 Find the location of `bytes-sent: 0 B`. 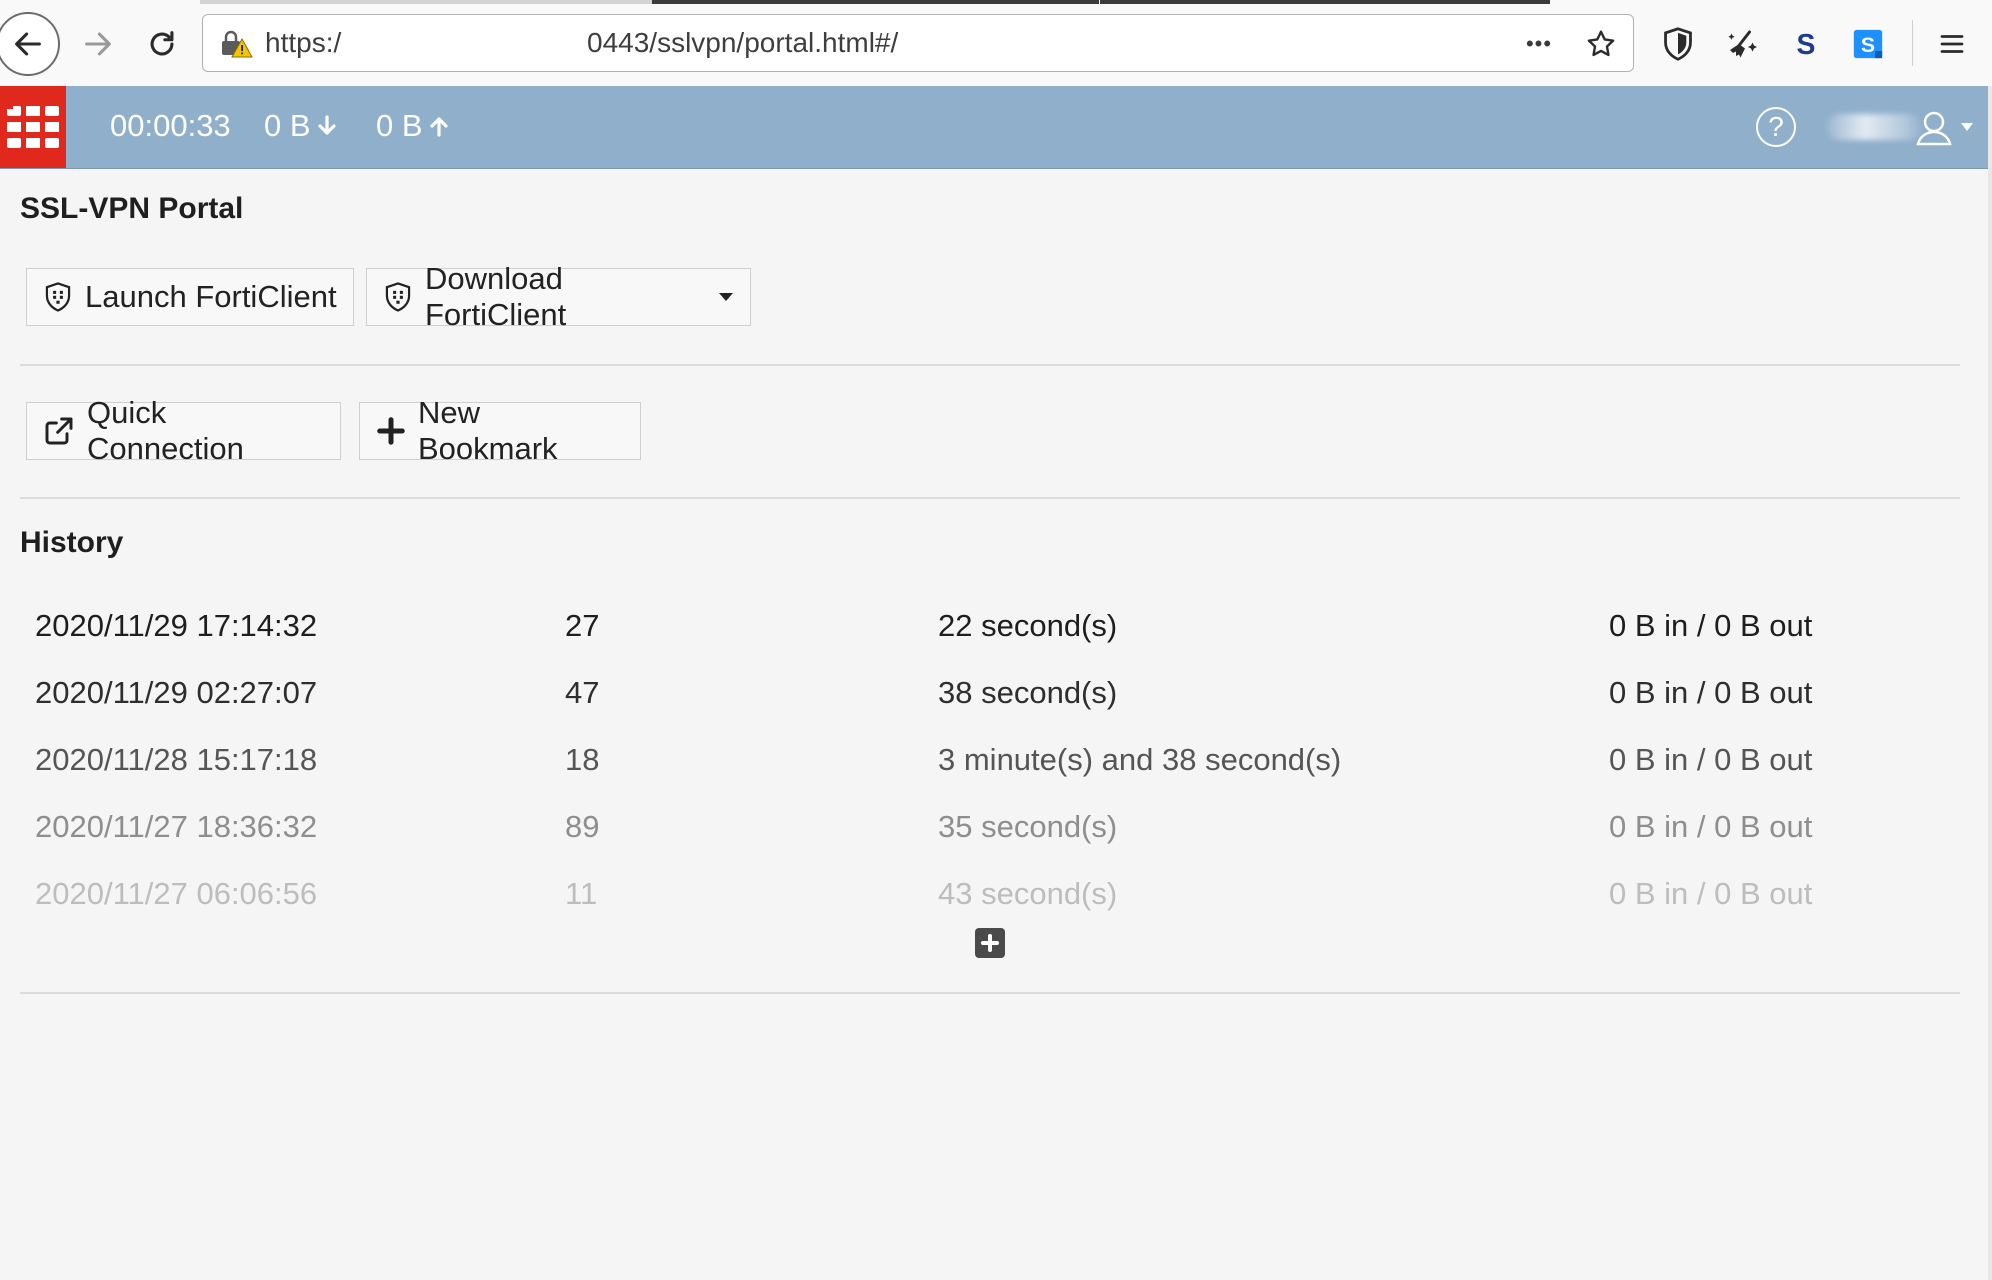

bytes-sent: 0 B is located at coordinates (412, 126).